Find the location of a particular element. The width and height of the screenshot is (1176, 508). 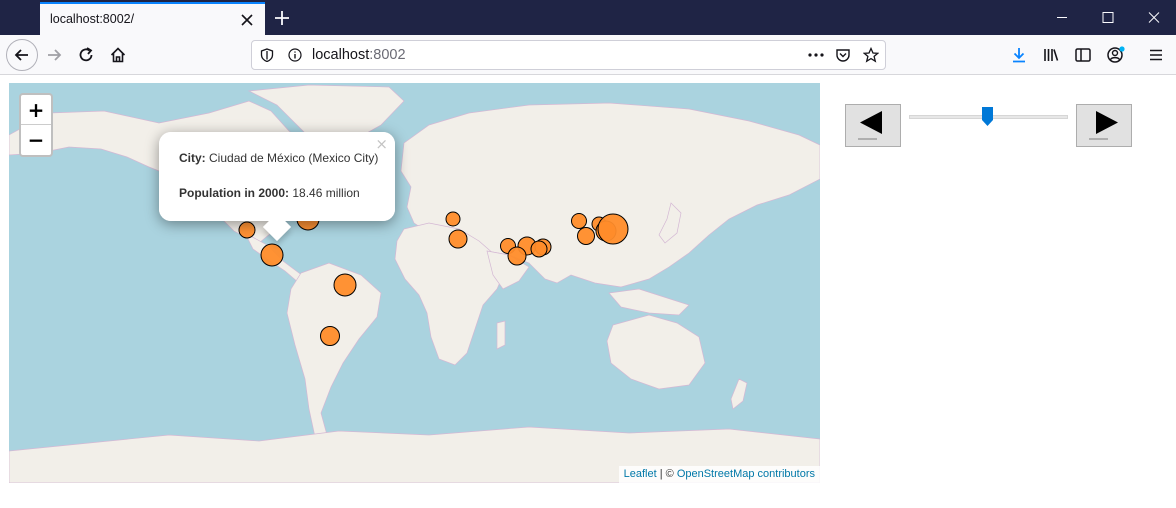

back-button is located at coordinates (22, 55).